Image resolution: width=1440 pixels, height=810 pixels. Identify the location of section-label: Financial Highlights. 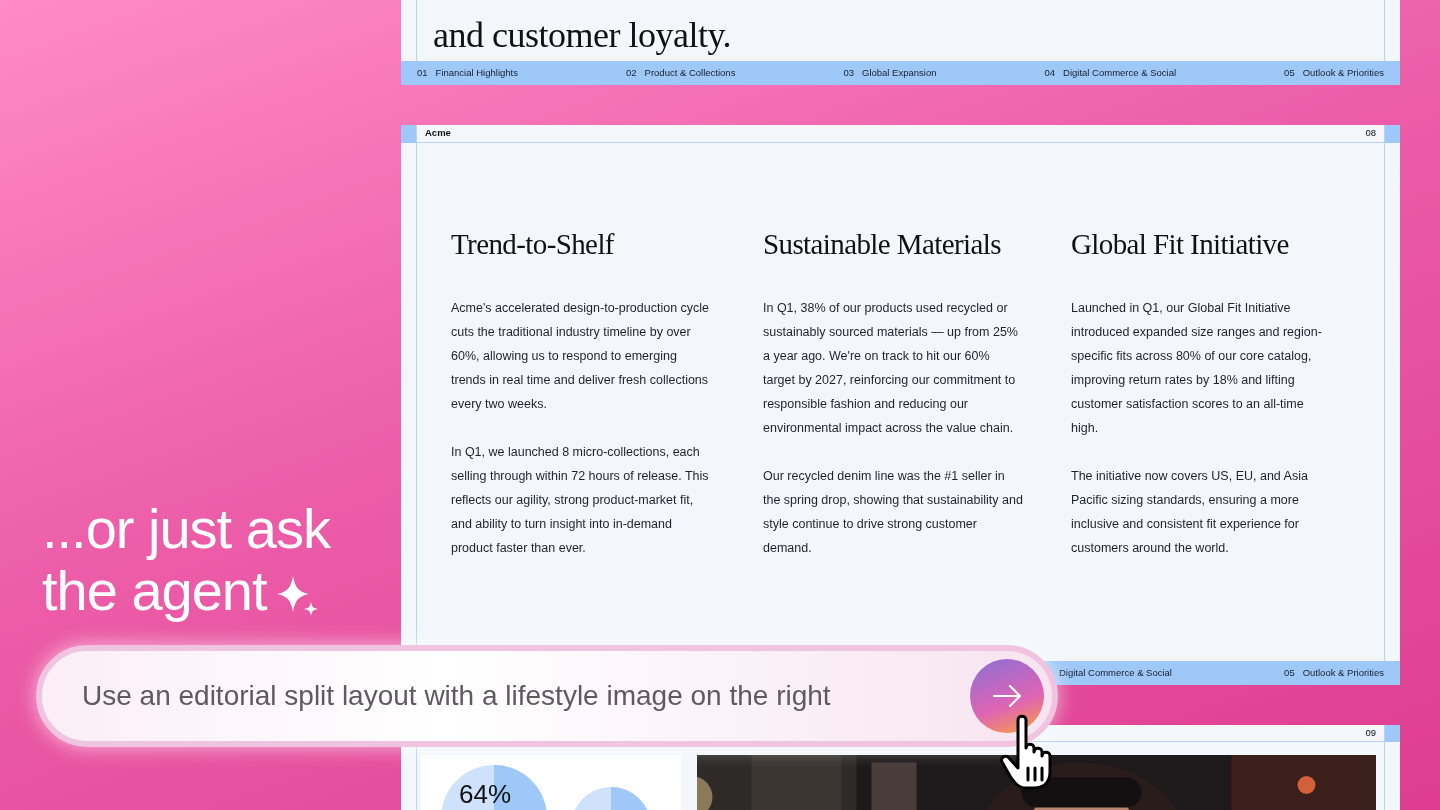
(476, 72).